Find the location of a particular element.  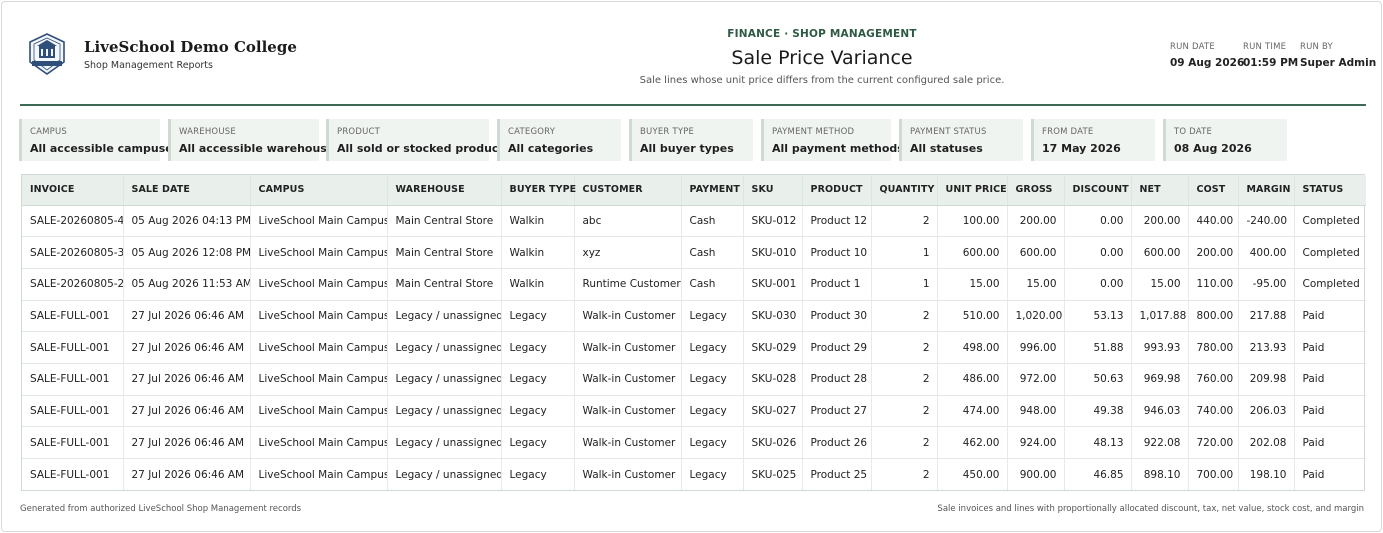

table-cell: 110.00 is located at coordinates (1213, 284).